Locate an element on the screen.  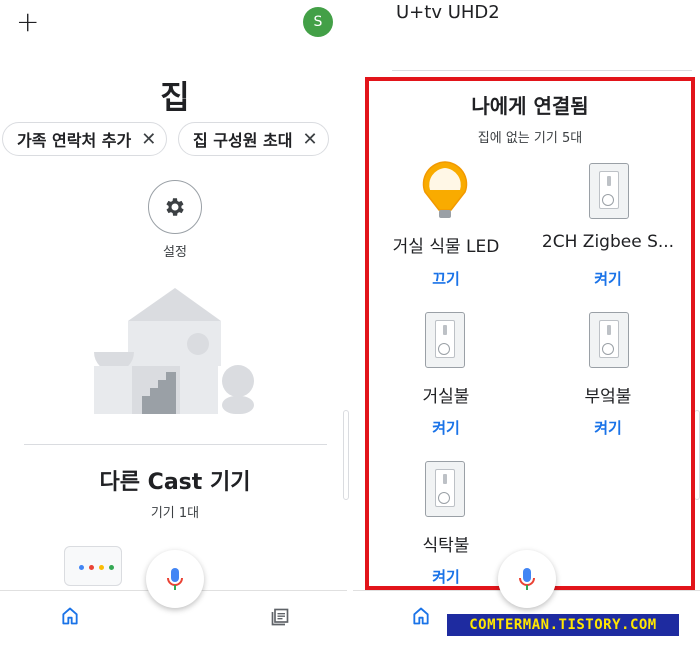
page-title: 집 is located at coordinates (175, 97).